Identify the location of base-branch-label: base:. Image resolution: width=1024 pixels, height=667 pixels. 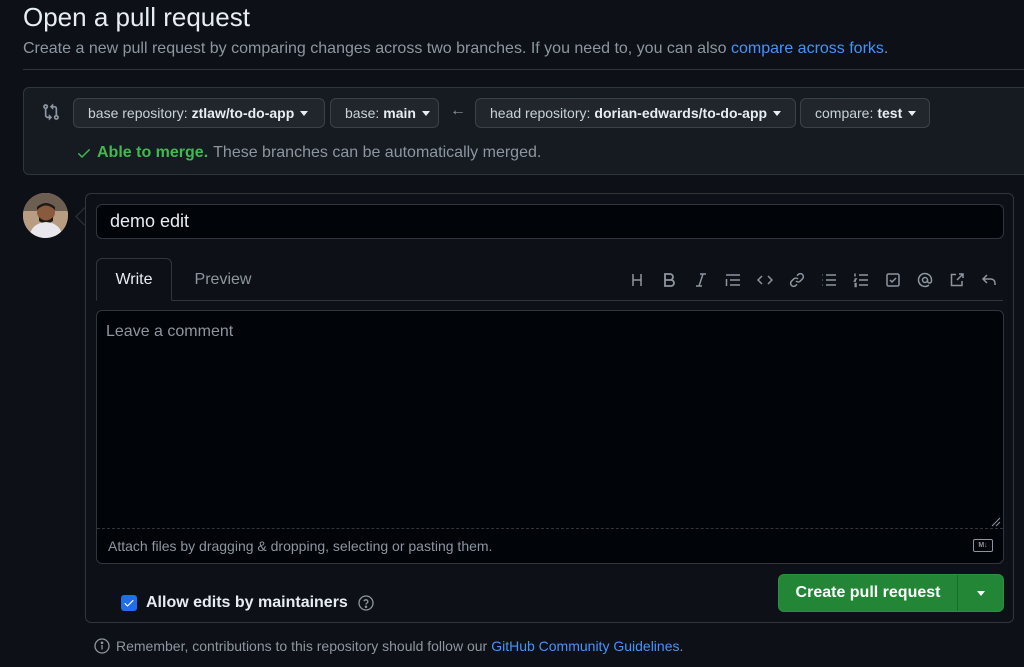
(362, 113).